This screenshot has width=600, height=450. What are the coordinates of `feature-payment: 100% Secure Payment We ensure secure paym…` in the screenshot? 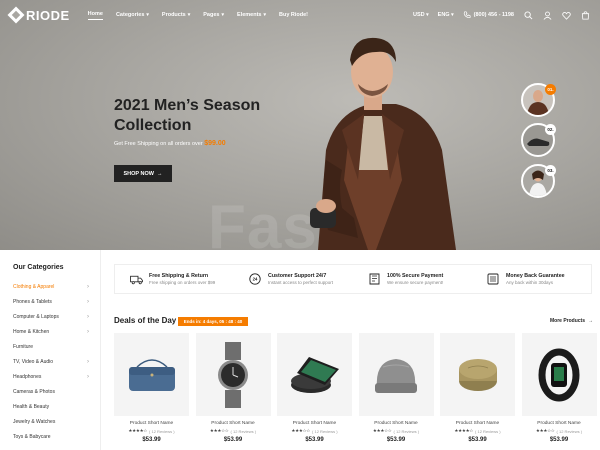 It's located at (412, 279).